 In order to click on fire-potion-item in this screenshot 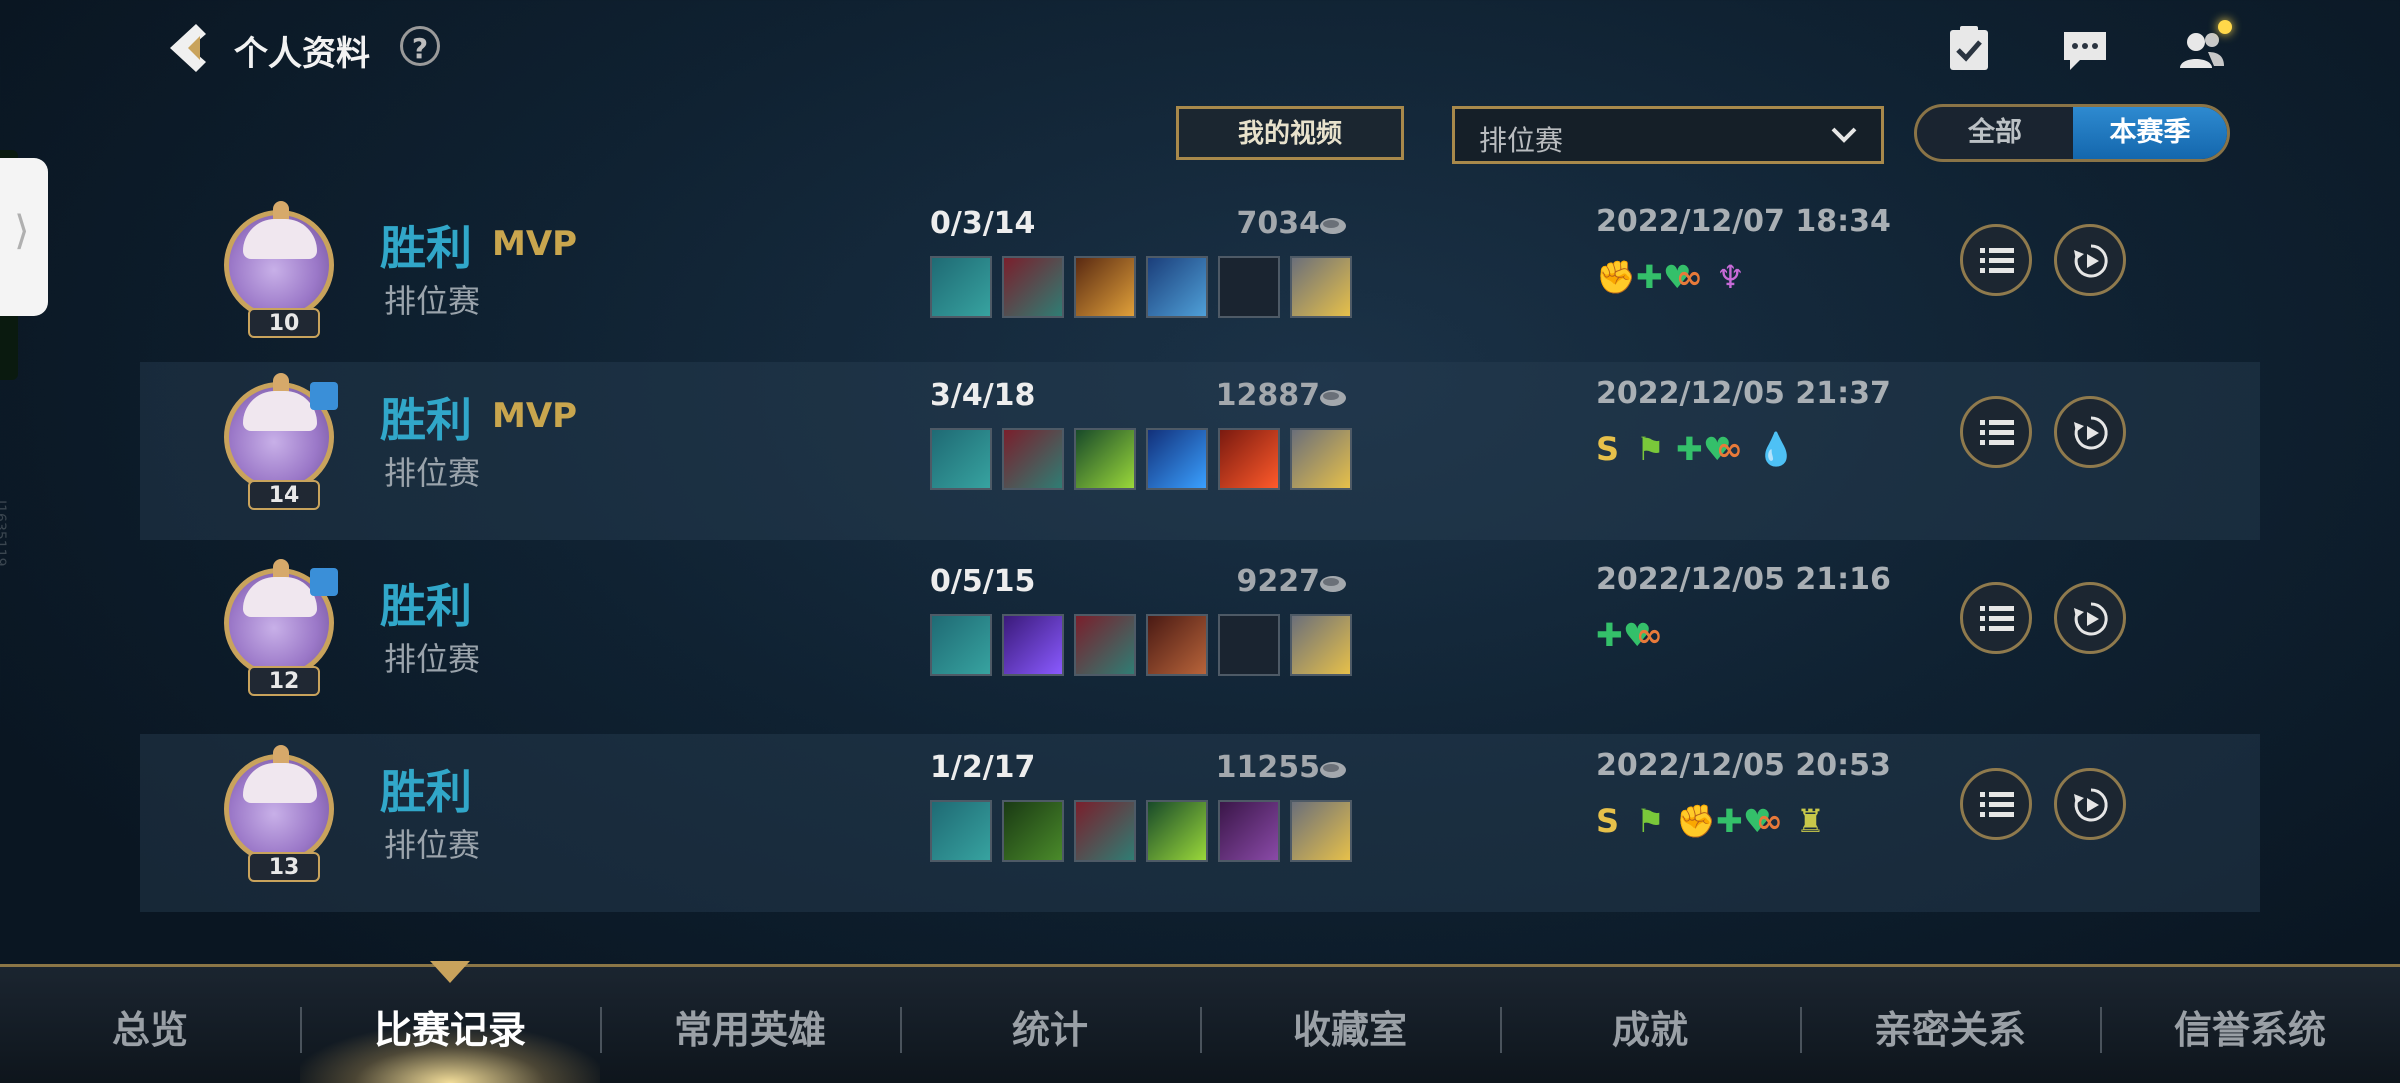, I will do `click(1249, 459)`.